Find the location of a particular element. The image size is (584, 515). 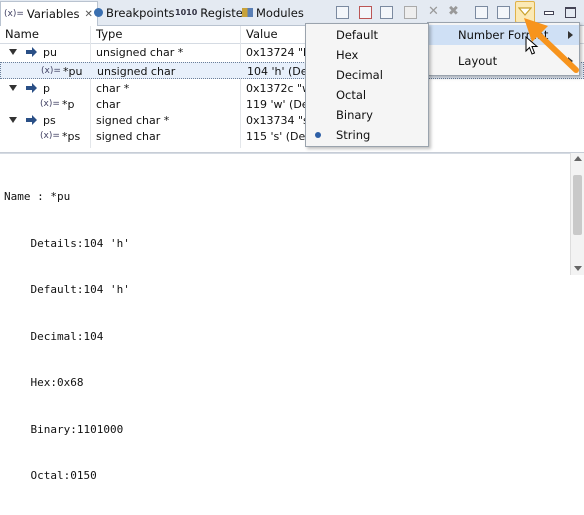

format-option-label: Octal is located at coordinates (351, 95).